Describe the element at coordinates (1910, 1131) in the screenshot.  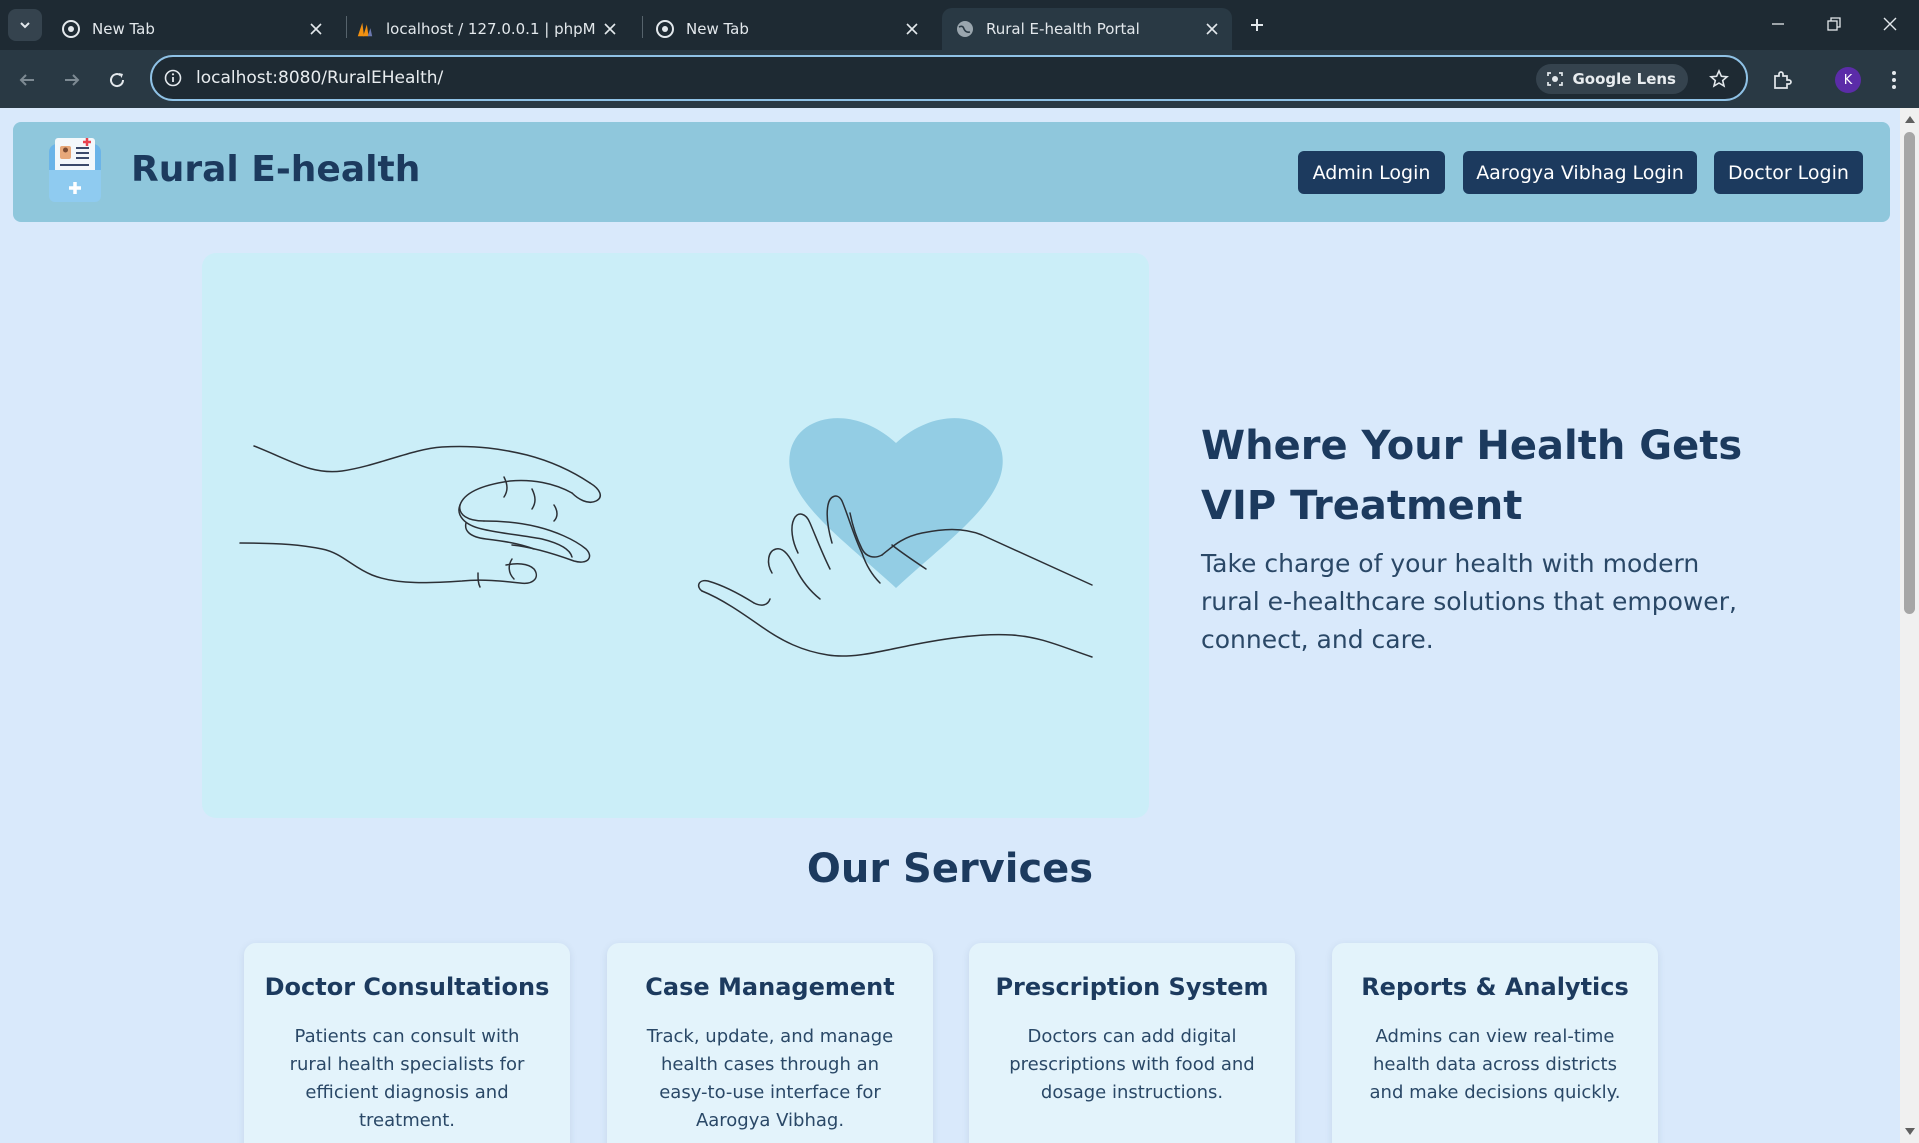
I see `scroll-down-arrow-icon` at that location.